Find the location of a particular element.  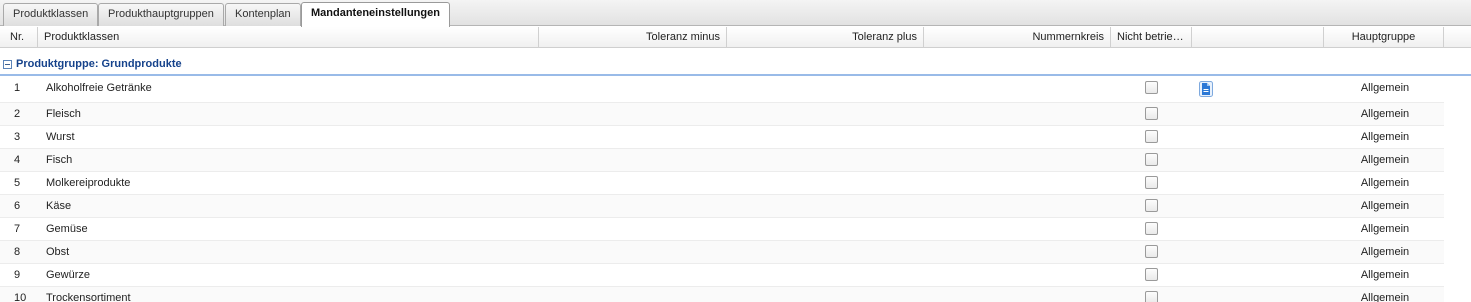

tab-mandanteneinstellungen: Mandanteneinstellungen is located at coordinates (375, 14).